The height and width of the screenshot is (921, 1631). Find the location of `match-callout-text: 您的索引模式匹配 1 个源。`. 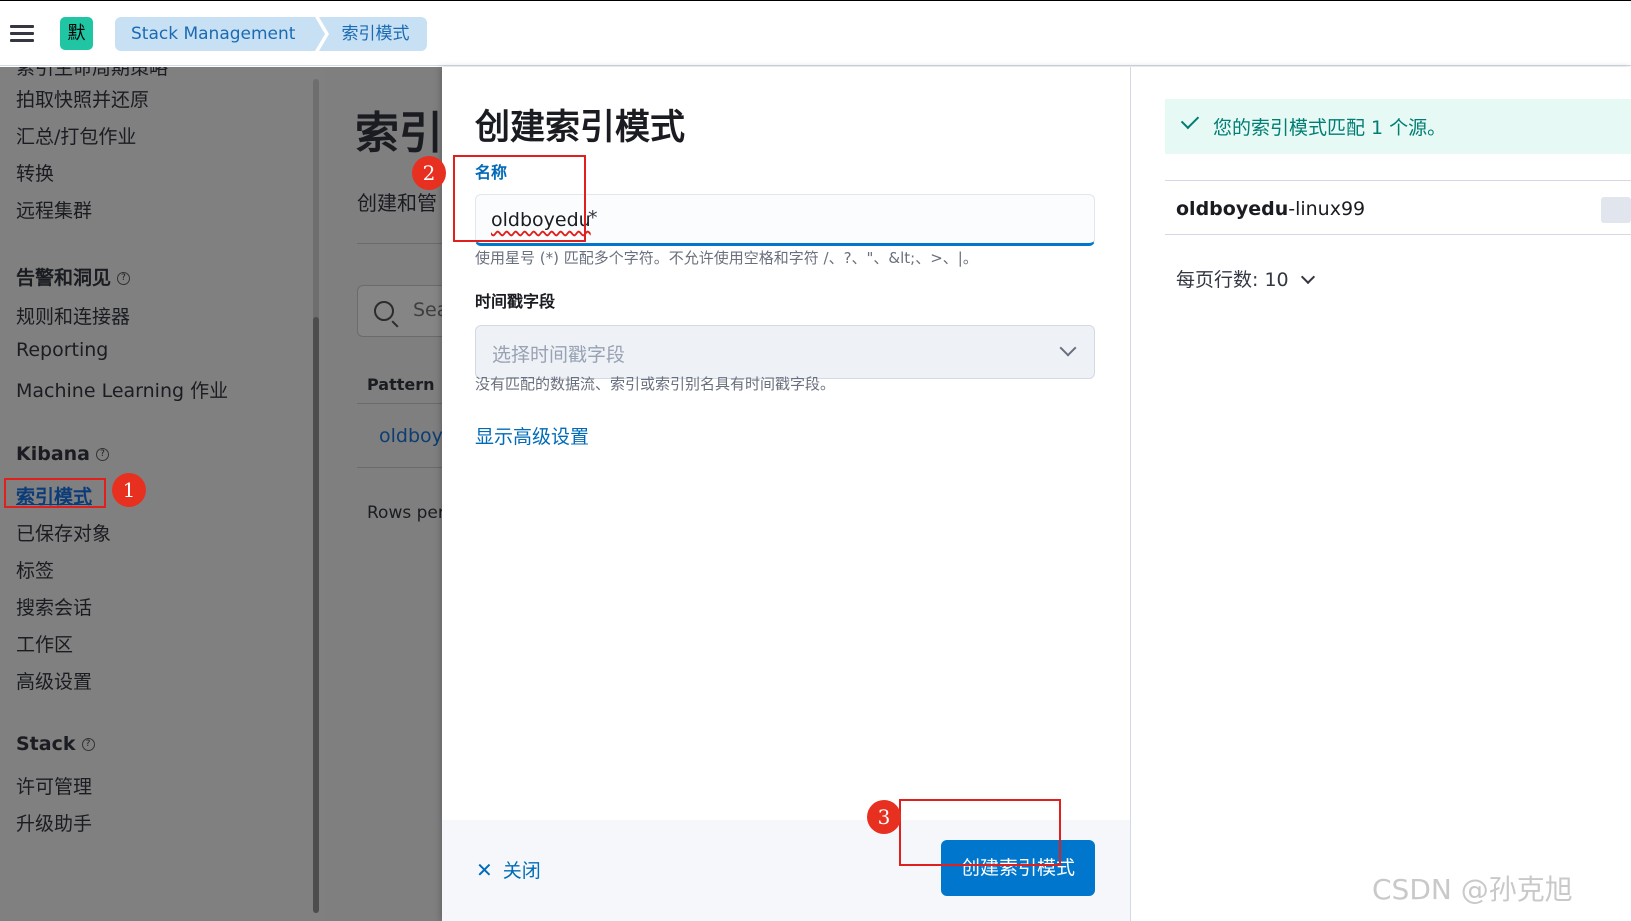

match-callout-text: 您的索引模式匹配 1 个源。 is located at coordinates (1330, 128).